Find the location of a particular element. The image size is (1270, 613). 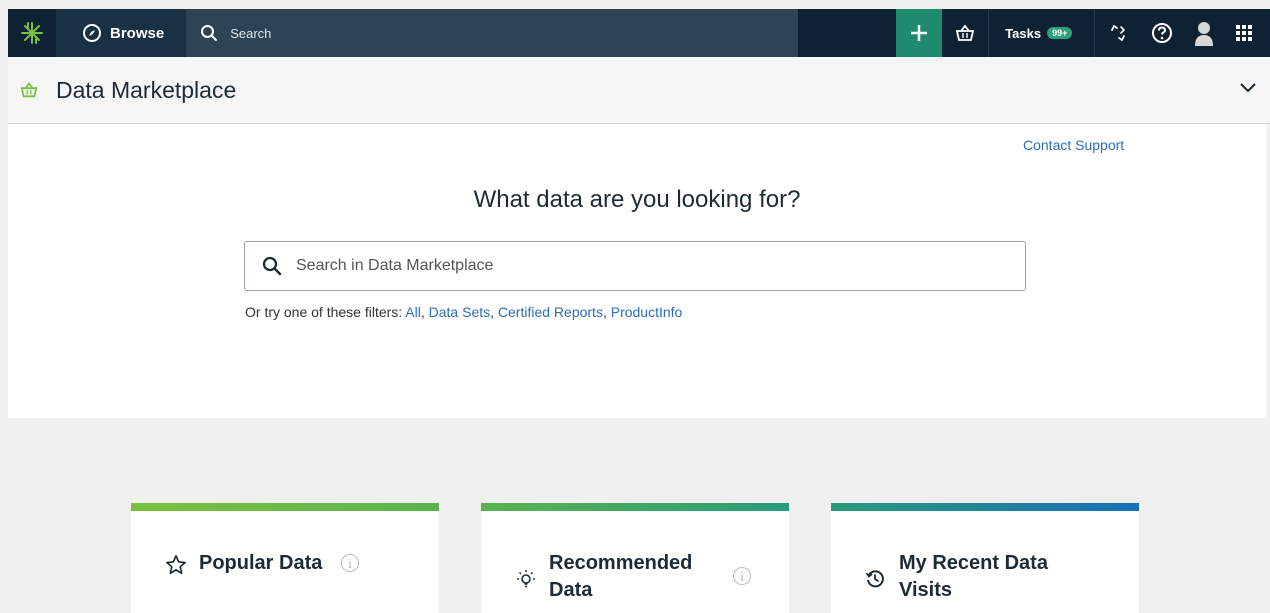

app-logo is located at coordinates (32, 33).